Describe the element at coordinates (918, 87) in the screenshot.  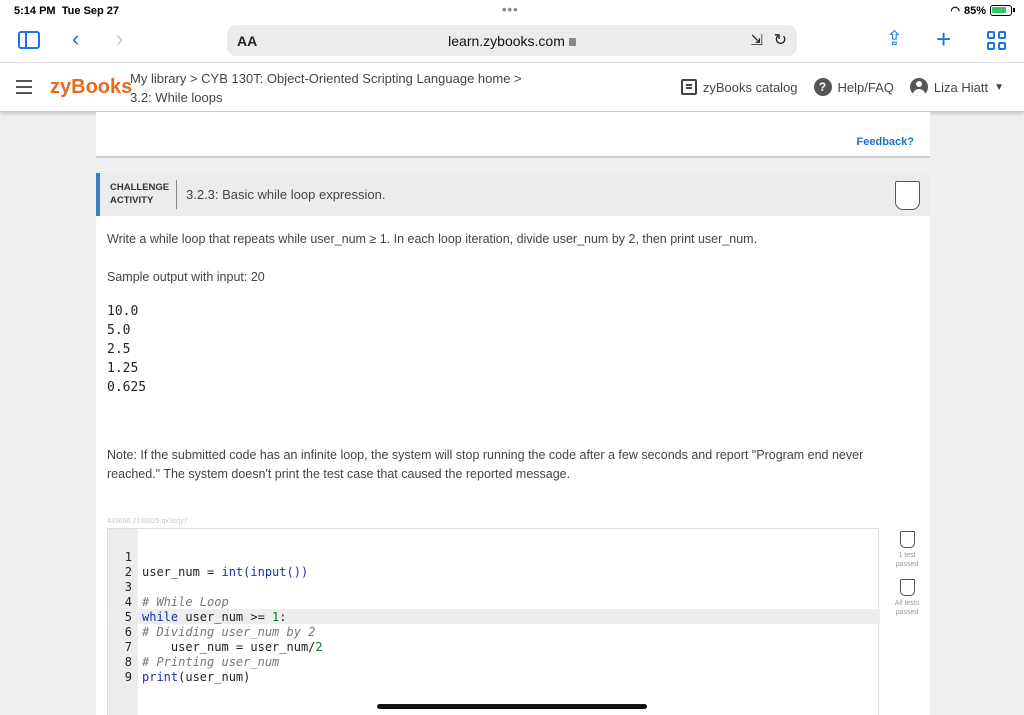
I see `user-avatar-icon` at that location.